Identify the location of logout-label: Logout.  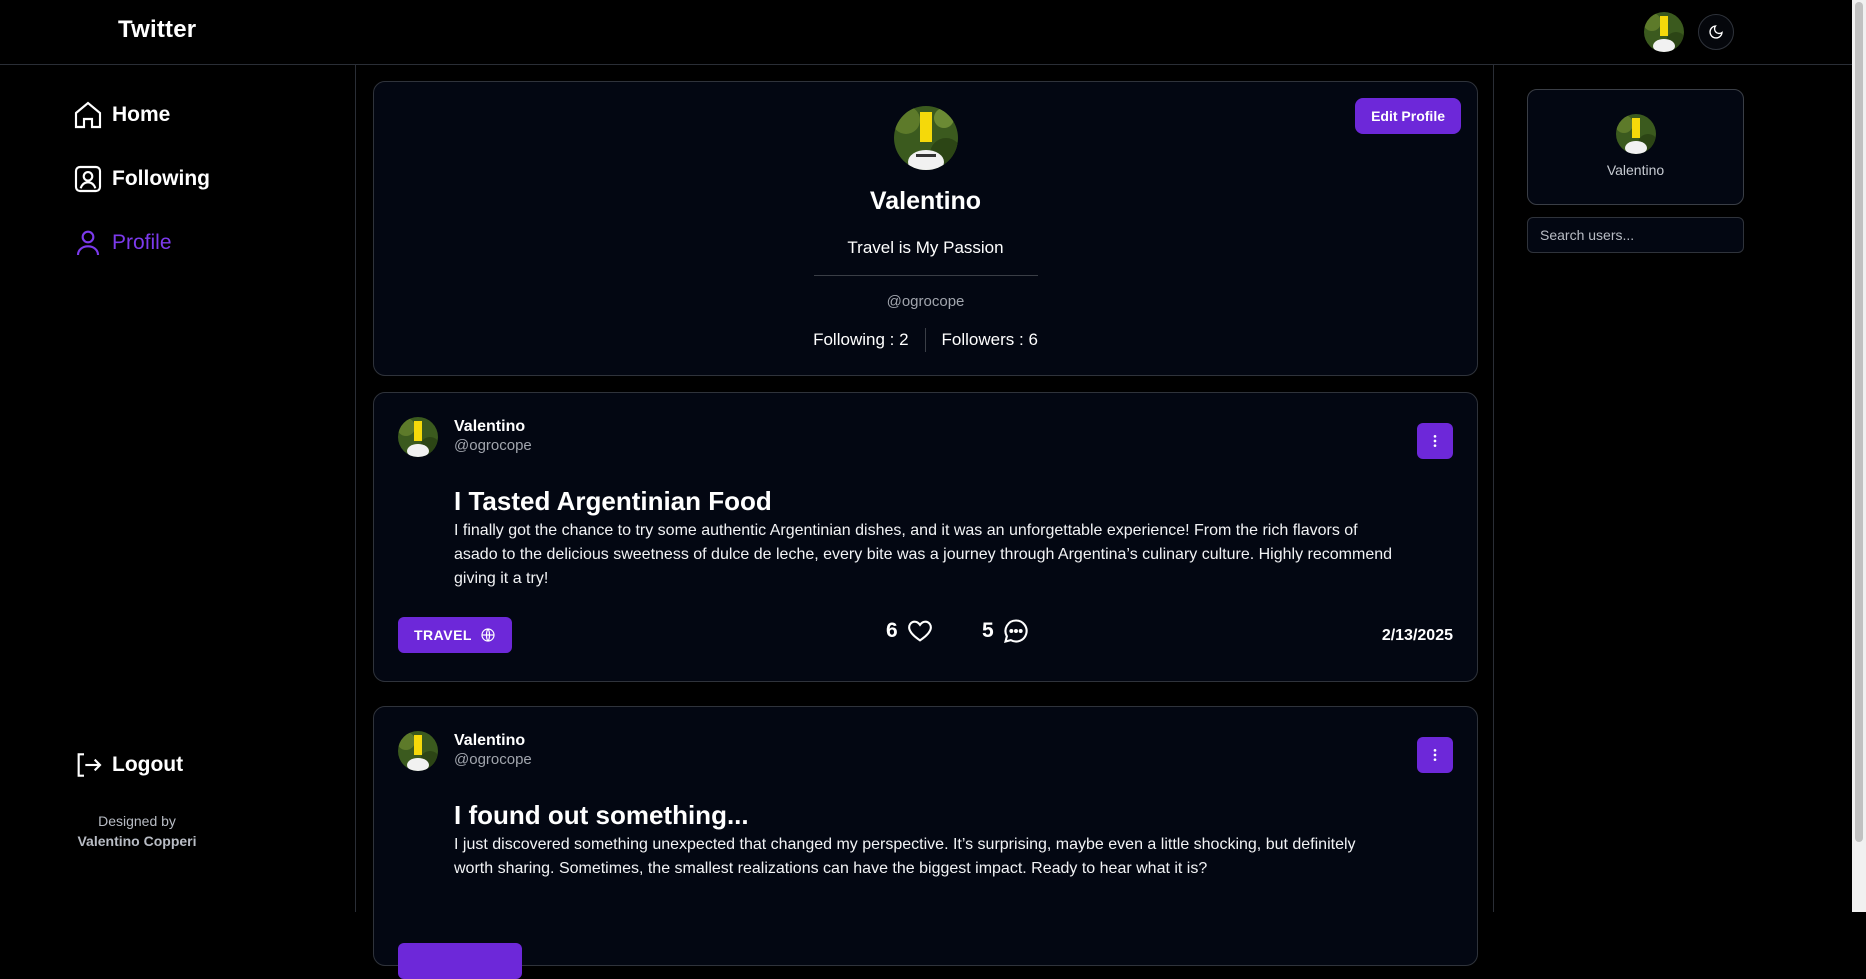
(148, 764).